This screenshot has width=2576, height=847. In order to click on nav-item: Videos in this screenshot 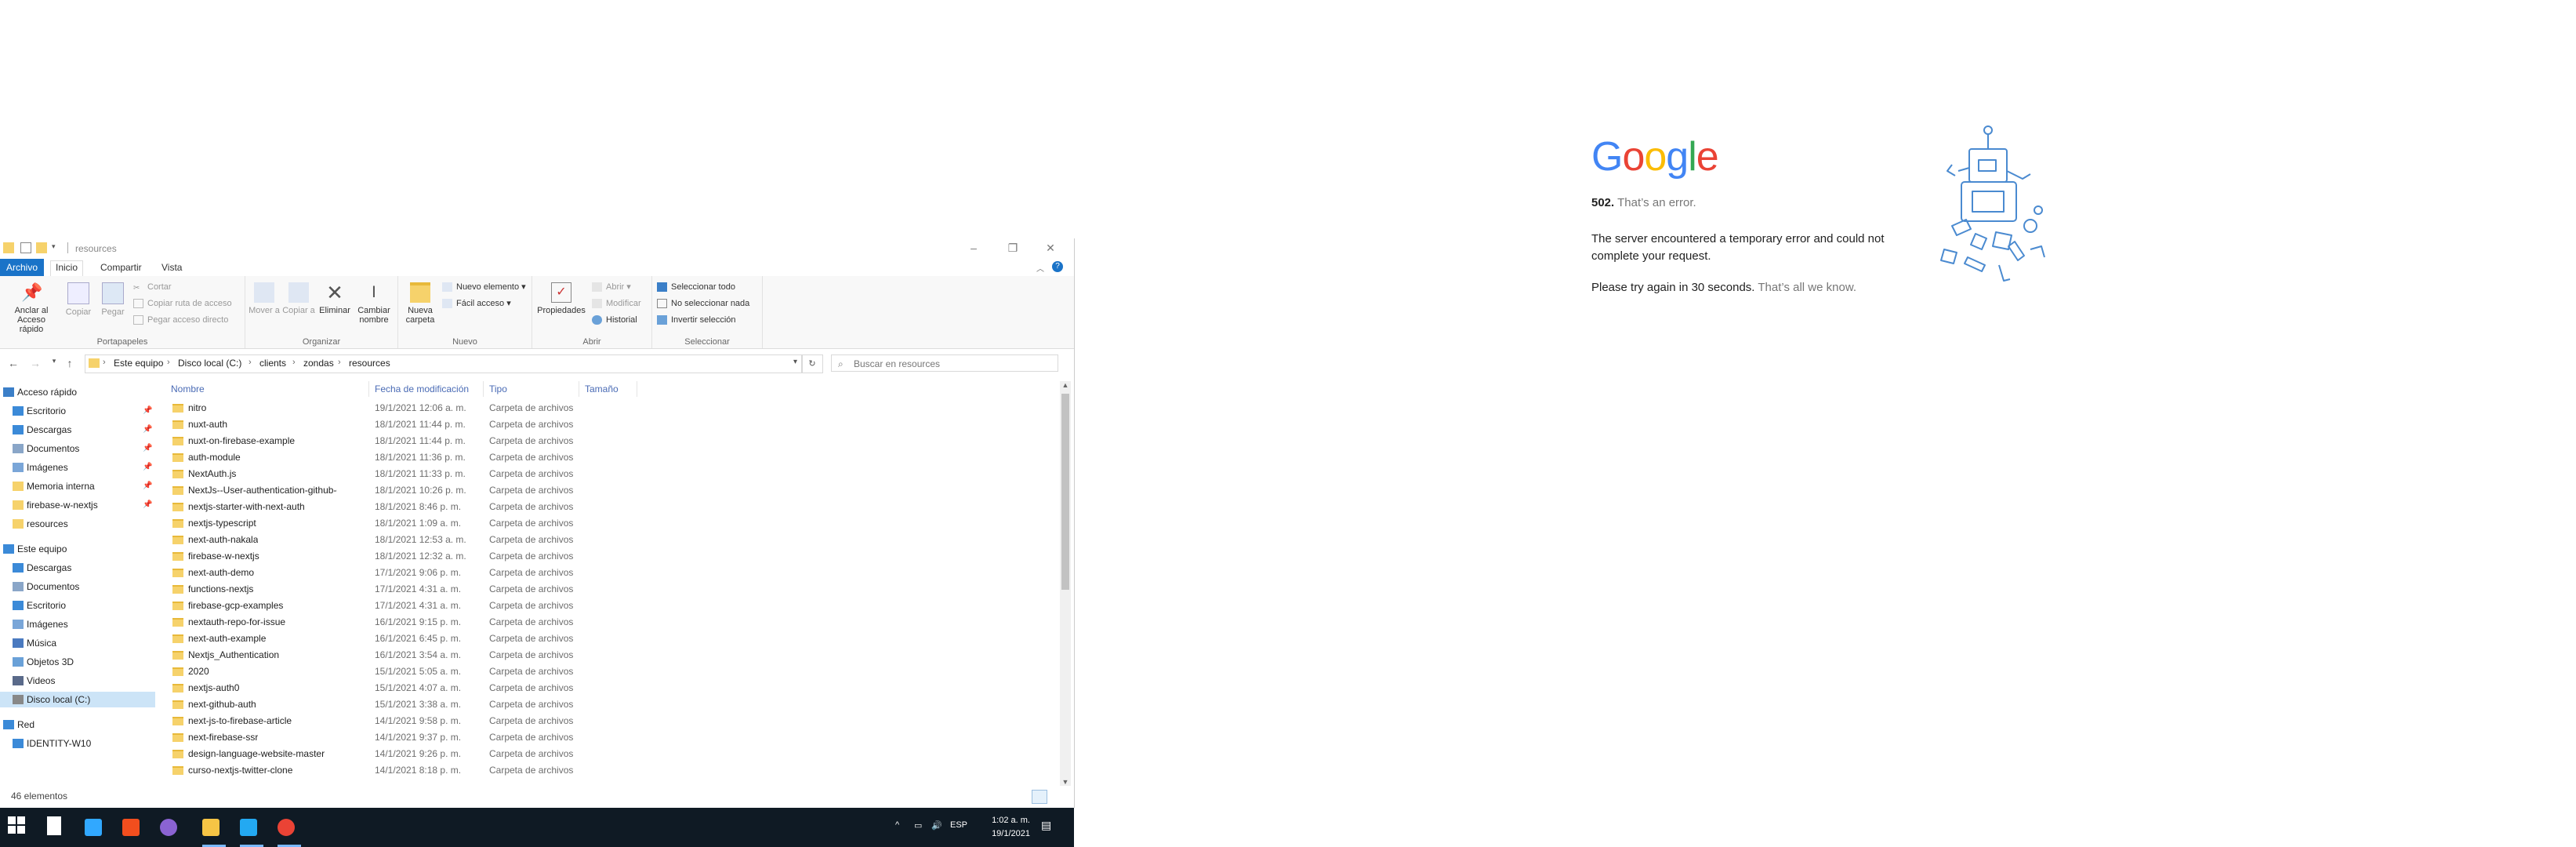, I will do `click(78, 681)`.